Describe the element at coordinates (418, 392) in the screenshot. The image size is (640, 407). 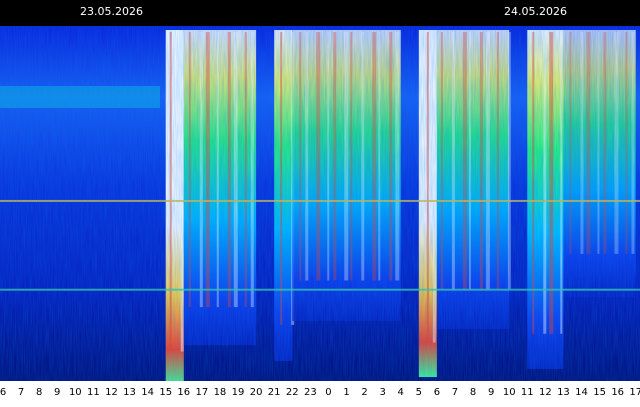
I see `x-tick-label: 5` at that location.